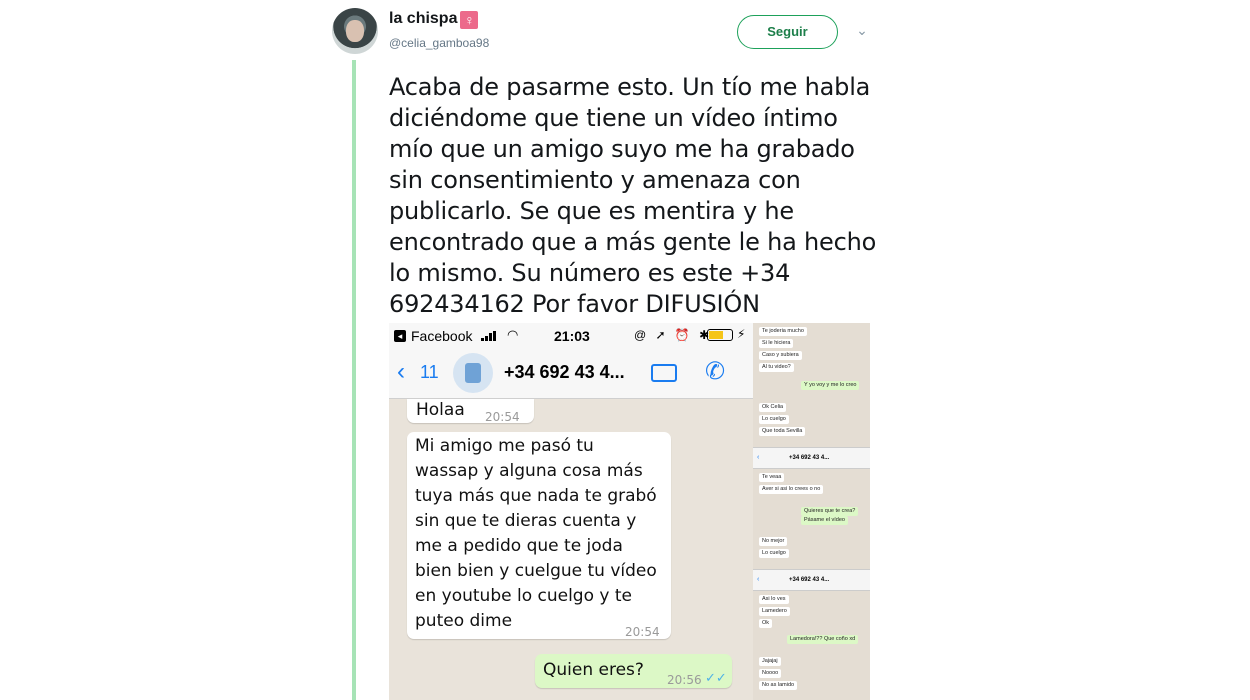 This screenshot has height=700, width=1250. What do you see at coordinates (442, 336) in the screenshot?
I see `status-app-name: Facebook` at bounding box center [442, 336].